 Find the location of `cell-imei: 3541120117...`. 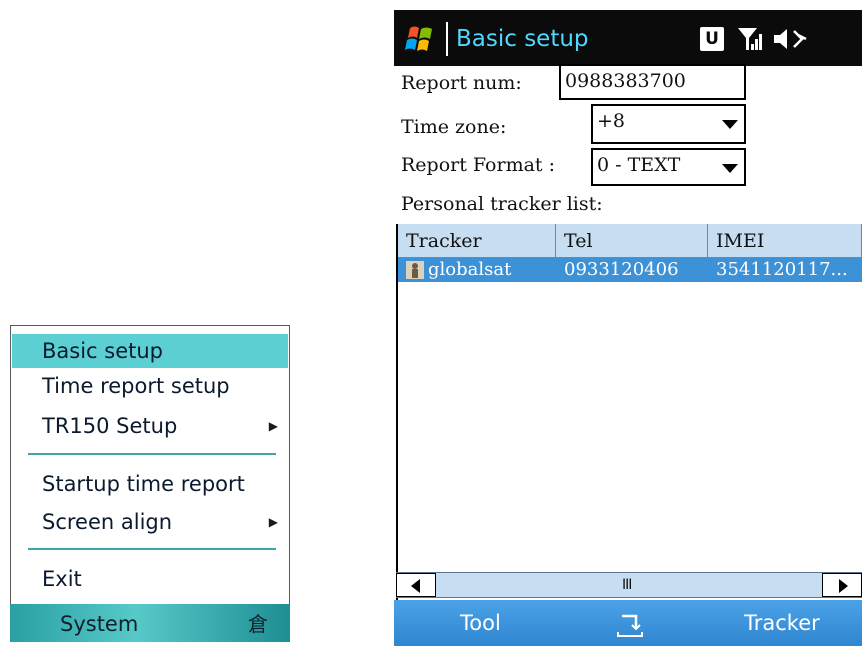

cell-imei: 3541120117... is located at coordinates (782, 269).